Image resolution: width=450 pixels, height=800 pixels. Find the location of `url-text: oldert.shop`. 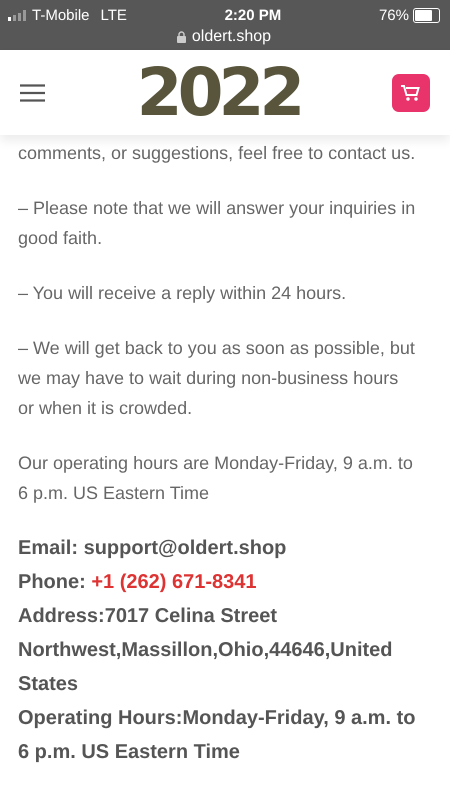

url-text: oldert.shop is located at coordinates (232, 37).